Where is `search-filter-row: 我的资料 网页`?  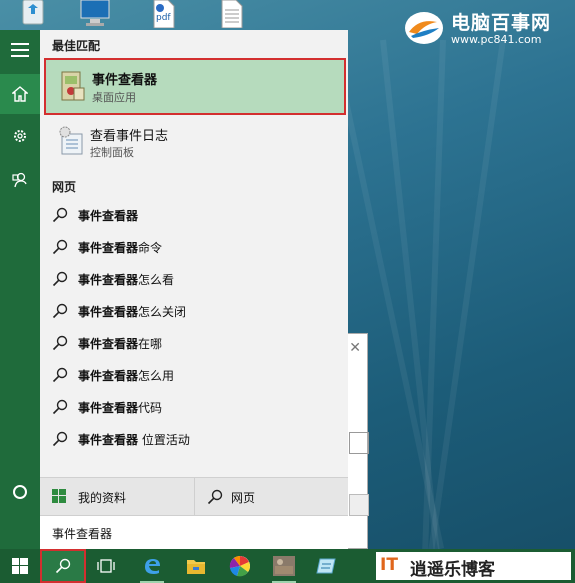
search-filter-row: 我的资料 网页 is located at coordinates (194, 496).